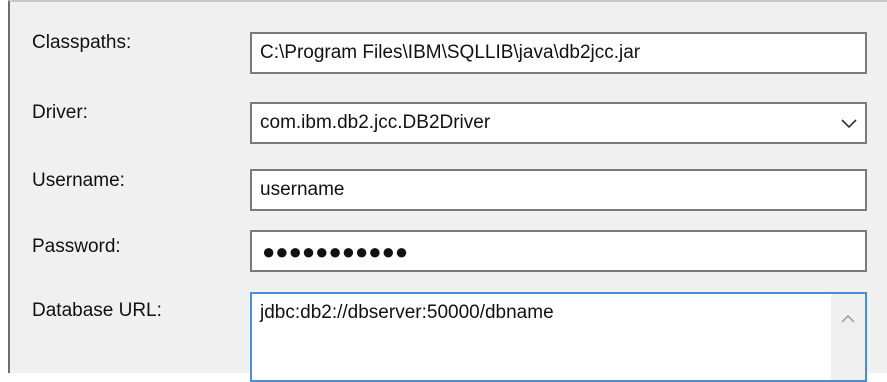 Image resolution: width=887 pixels, height=382 pixels. What do you see at coordinates (558, 251) in the screenshot?
I see `password-field: ●●●●●●●●●●●` at bounding box center [558, 251].